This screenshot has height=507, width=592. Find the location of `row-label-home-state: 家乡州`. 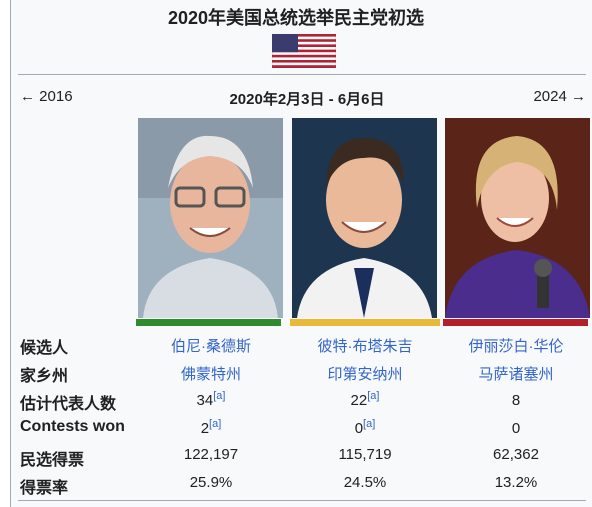

row-label-home-state: 家乡州 is located at coordinates (44, 376).